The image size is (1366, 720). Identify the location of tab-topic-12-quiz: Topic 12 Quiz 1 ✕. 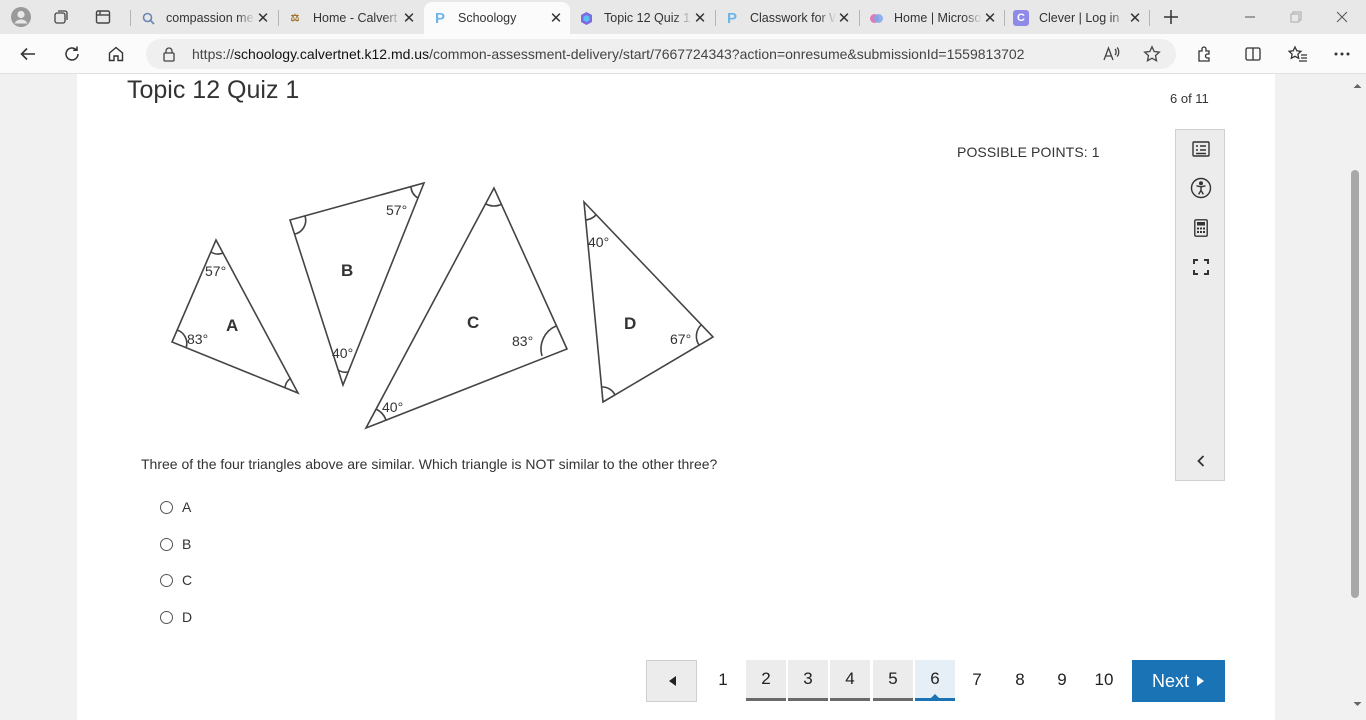
(642, 18).